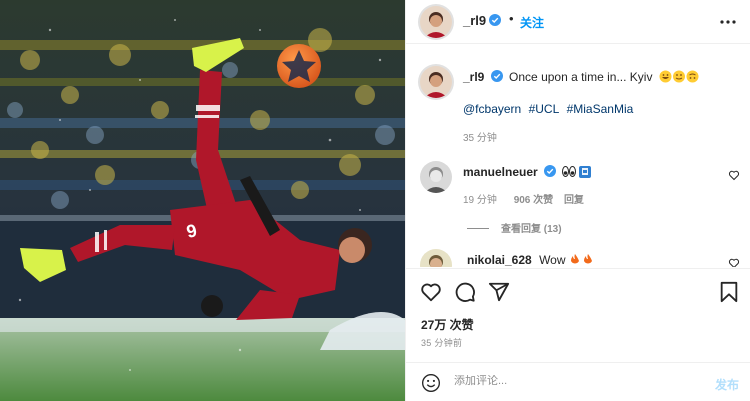 The height and width of the screenshot is (401, 750). I want to click on comment-input, so click(564, 381).